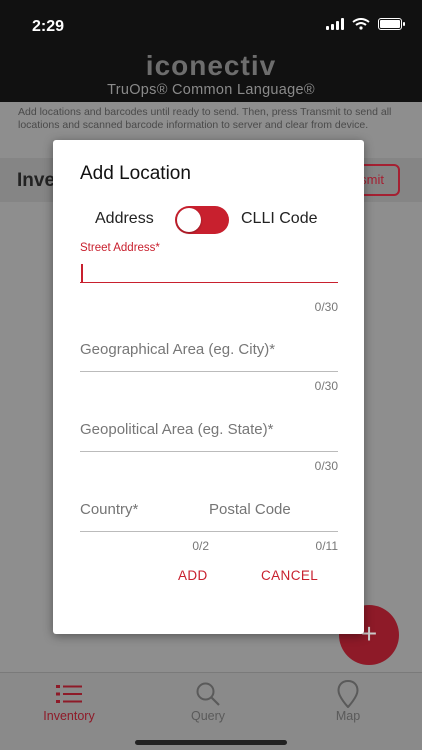 The height and width of the screenshot is (750, 422). I want to click on cancel-button: CANCEL, so click(289, 575).